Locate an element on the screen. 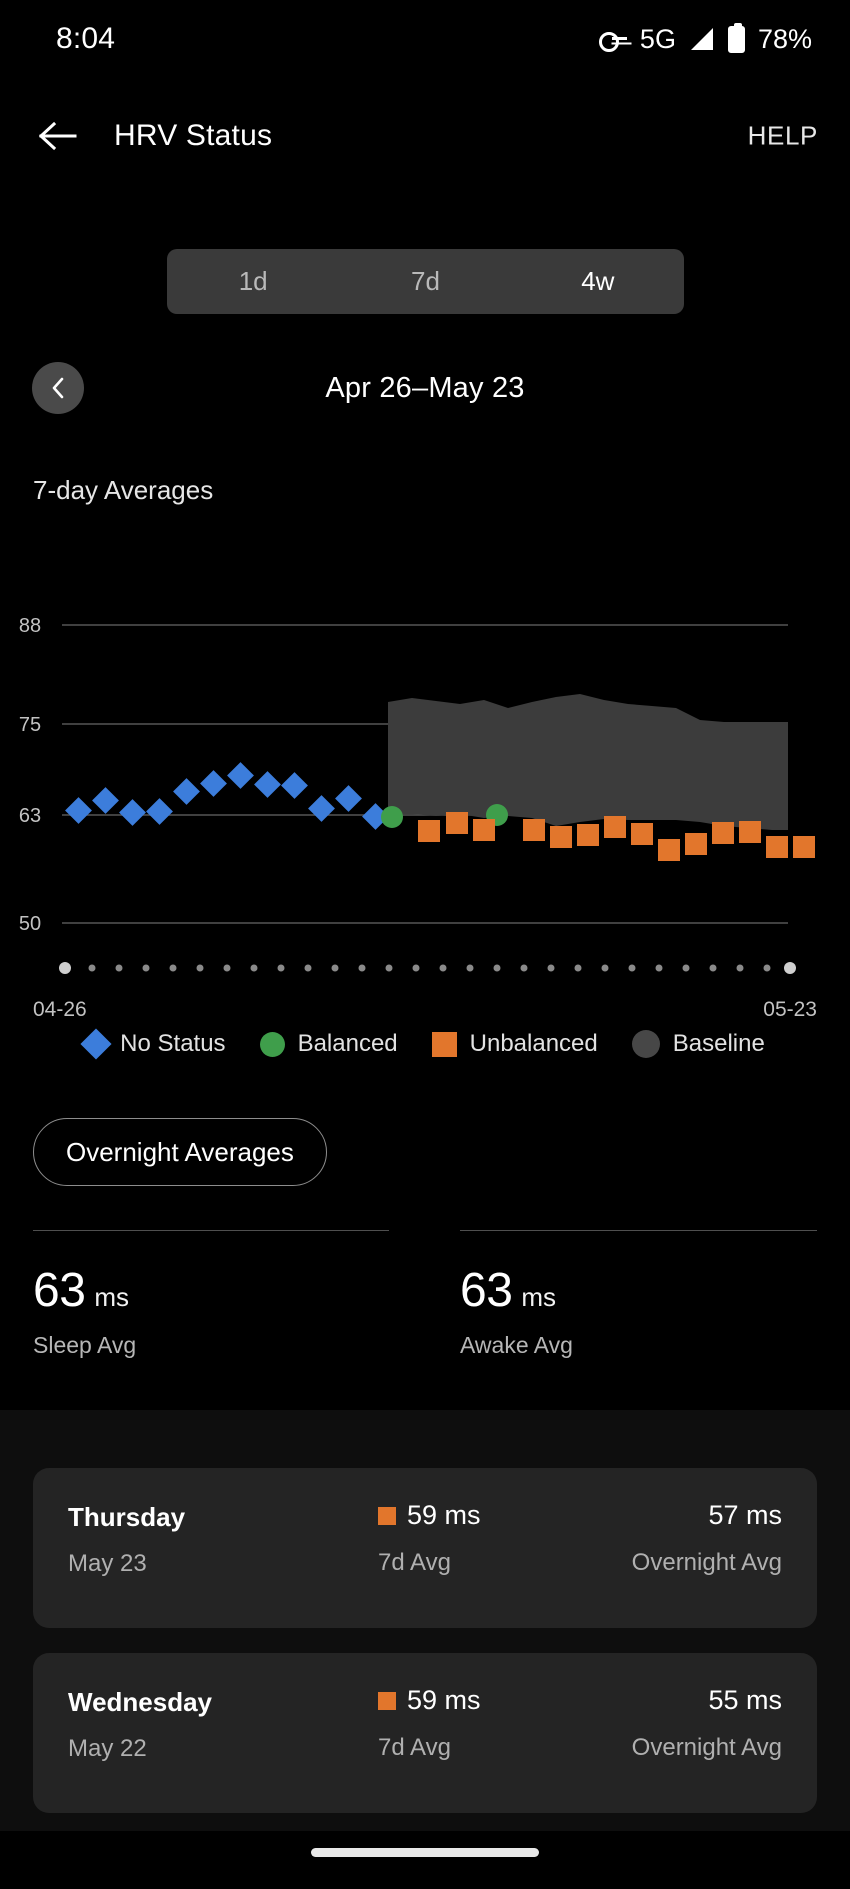 This screenshot has height=1889, width=850. legend-item-balanced: Balanced is located at coordinates (328, 1044).